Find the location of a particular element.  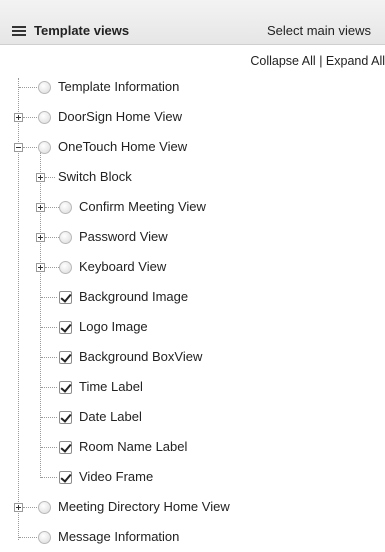

tree-item-video-frame: Video Frame is located at coordinates (192, 477).